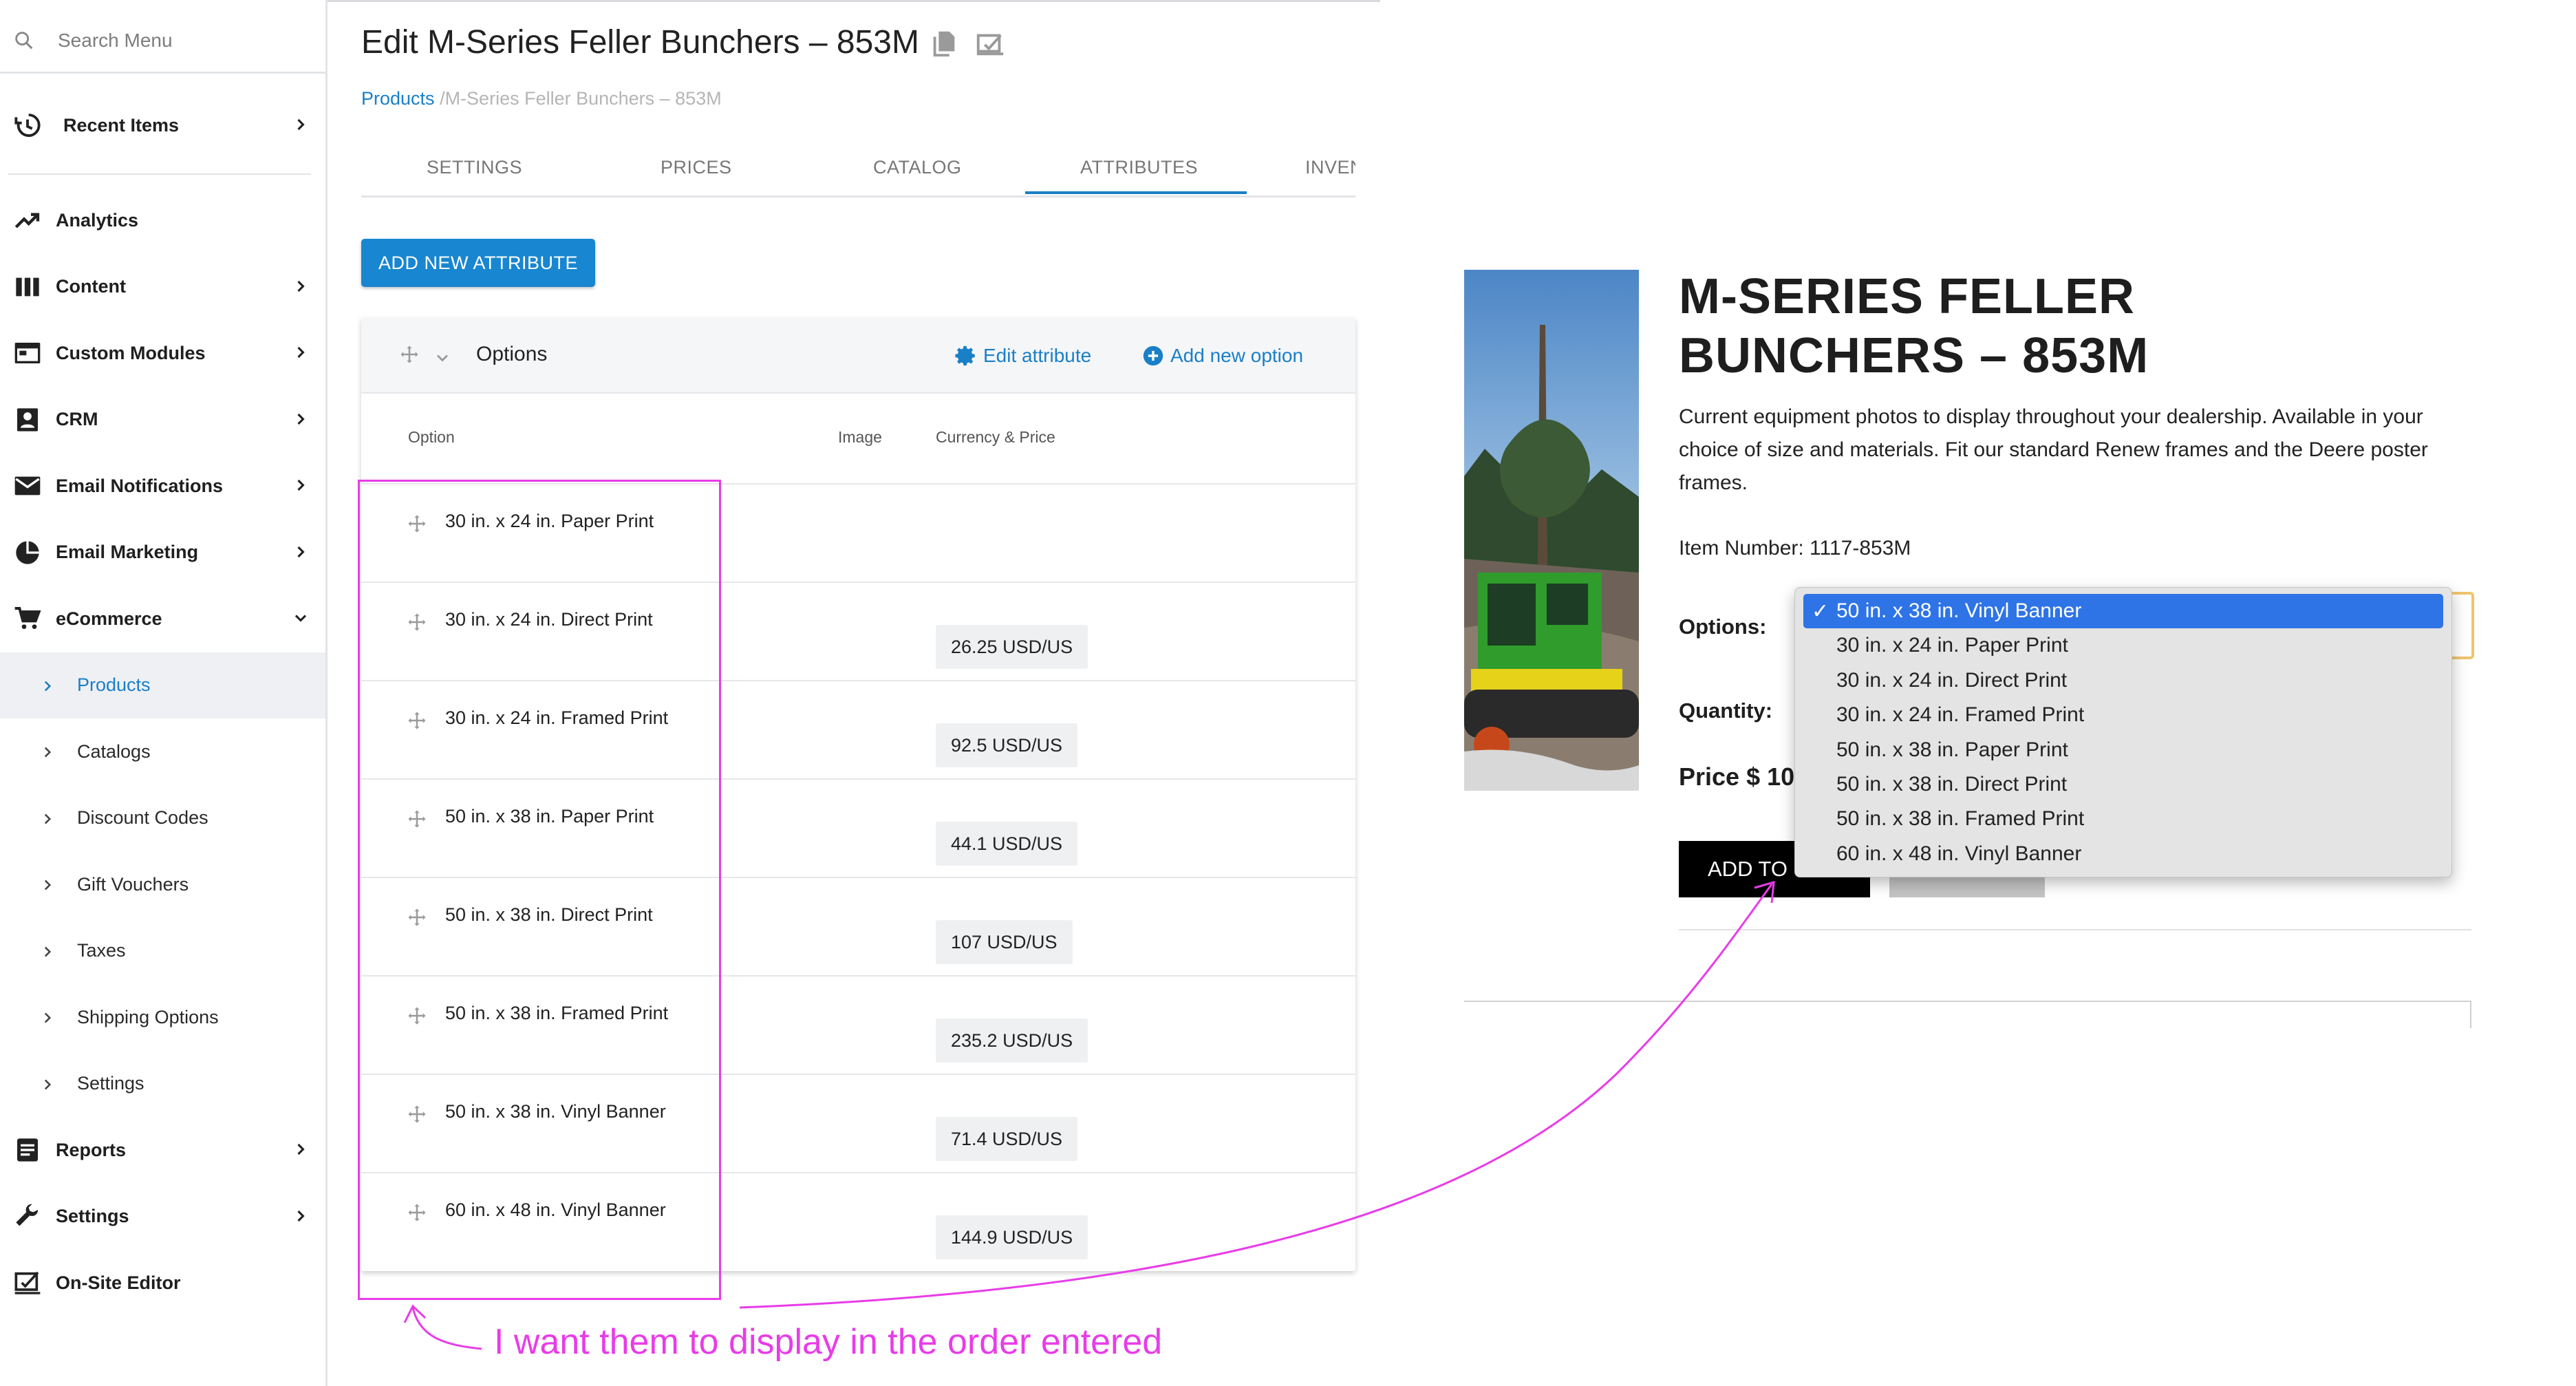 This screenshot has width=2576, height=1386. What do you see at coordinates (1007, 1139) in the screenshot?
I see `option-price: 71.4 USD/US` at bounding box center [1007, 1139].